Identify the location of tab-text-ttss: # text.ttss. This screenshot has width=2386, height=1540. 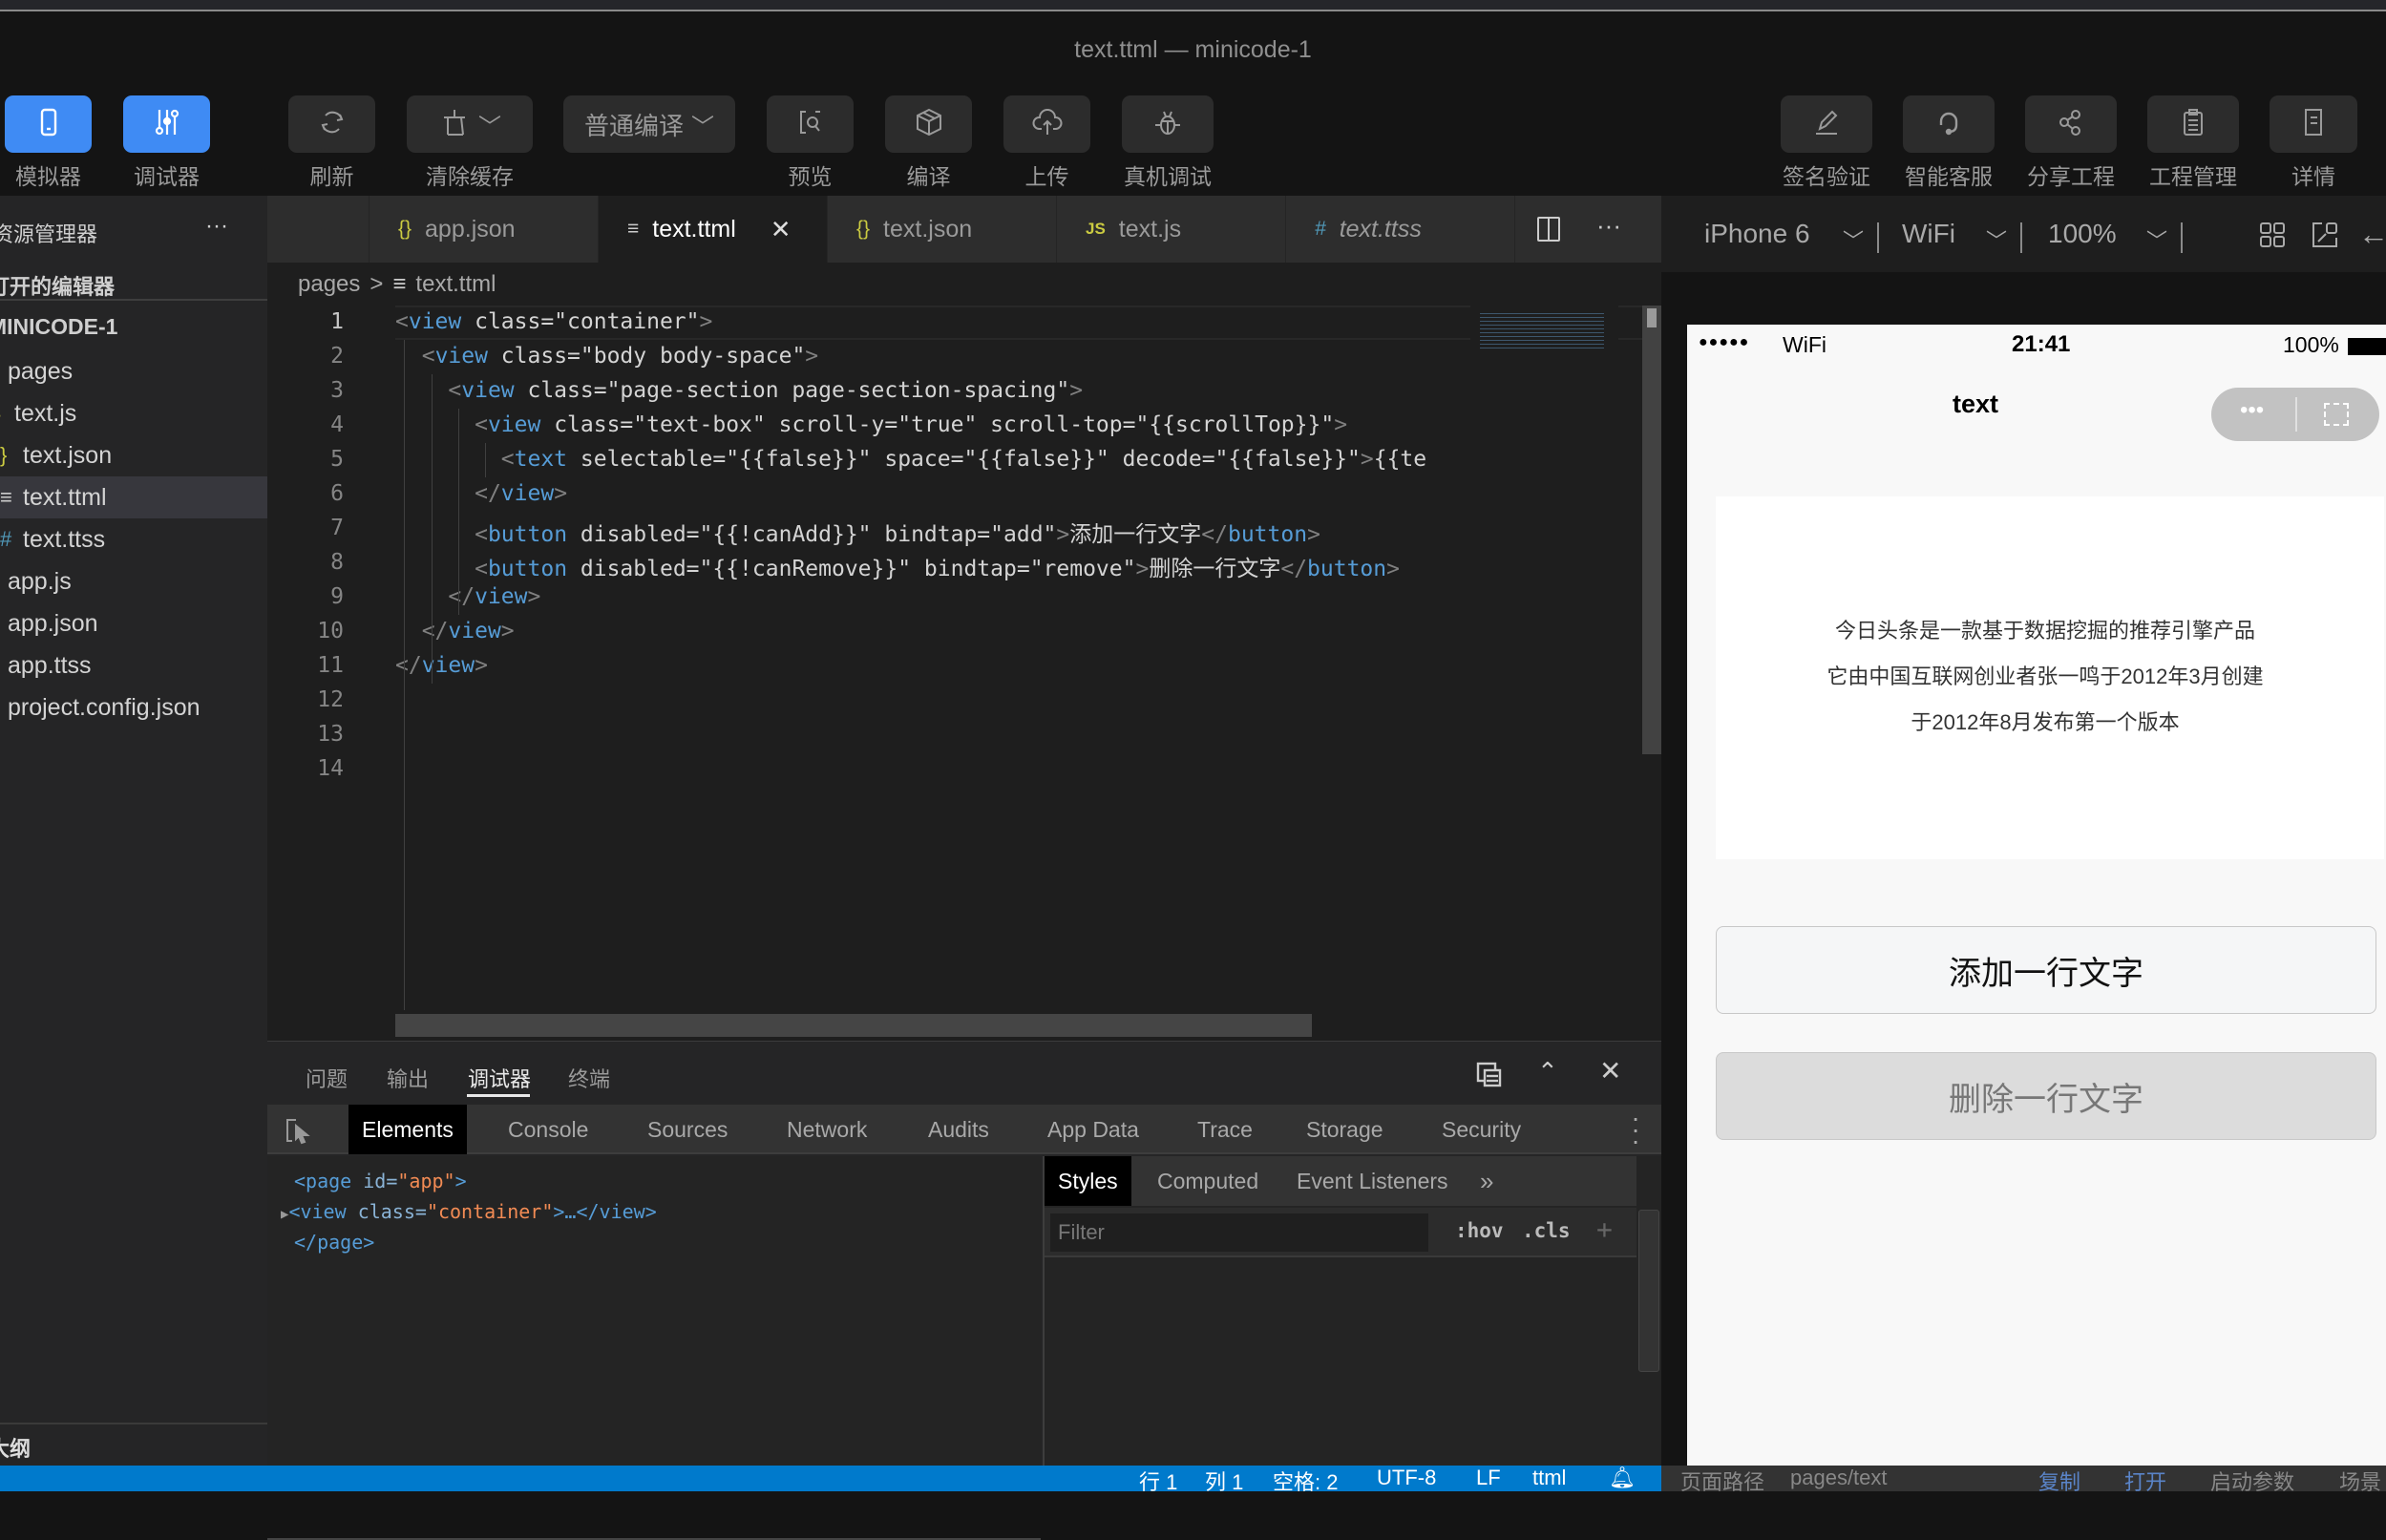
(1400, 229).